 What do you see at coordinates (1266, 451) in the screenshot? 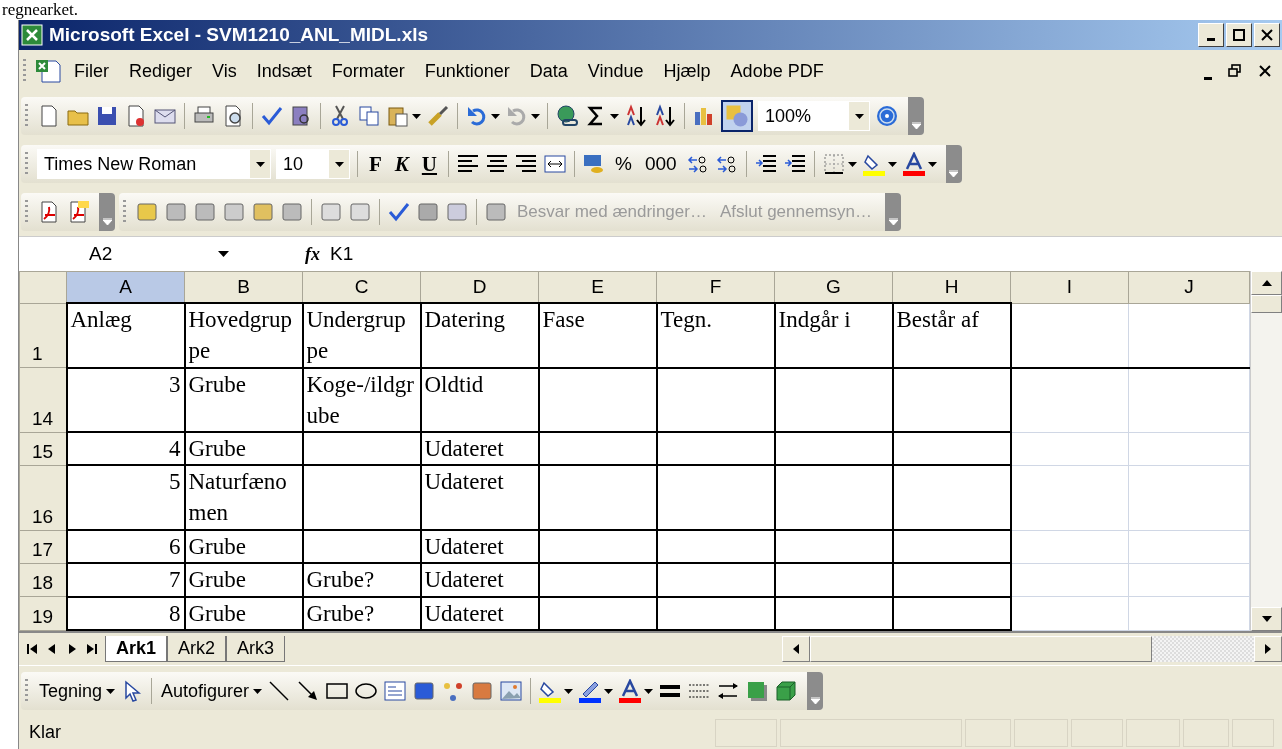
I see `vertical-scrollbar` at bounding box center [1266, 451].